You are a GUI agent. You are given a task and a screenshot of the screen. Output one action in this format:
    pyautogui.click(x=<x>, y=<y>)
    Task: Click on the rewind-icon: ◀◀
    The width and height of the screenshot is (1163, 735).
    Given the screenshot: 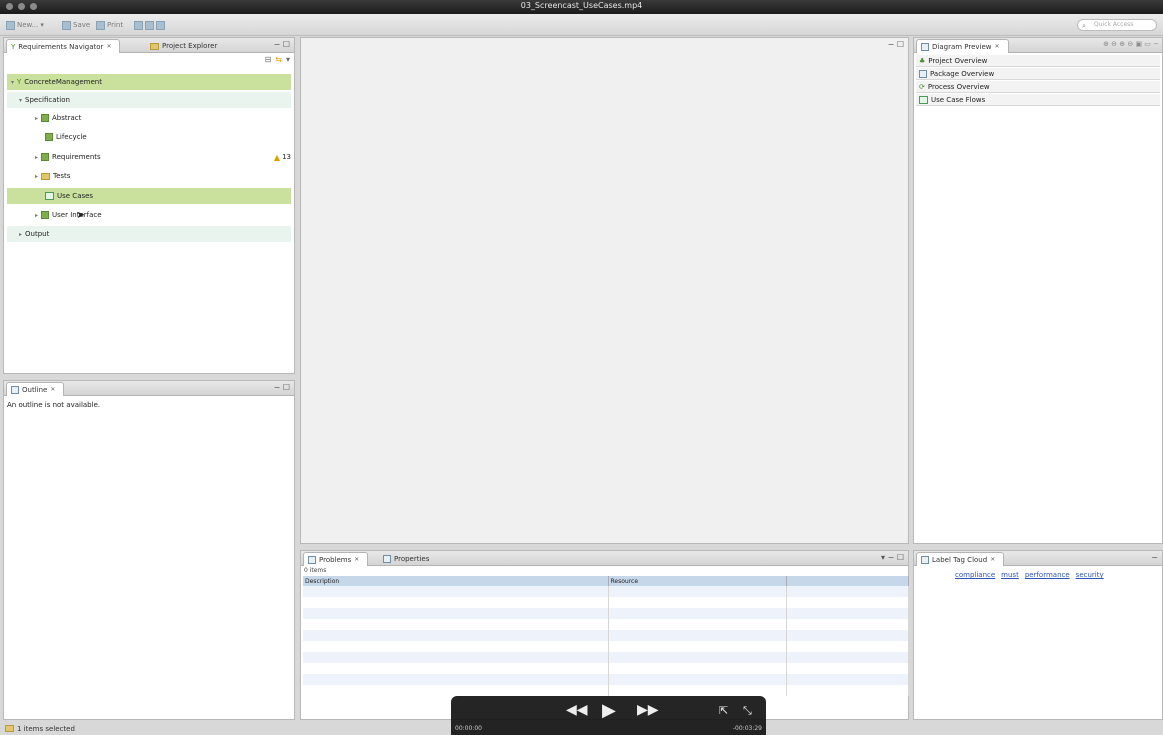 What is the action you would take?
    pyautogui.click(x=577, y=710)
    